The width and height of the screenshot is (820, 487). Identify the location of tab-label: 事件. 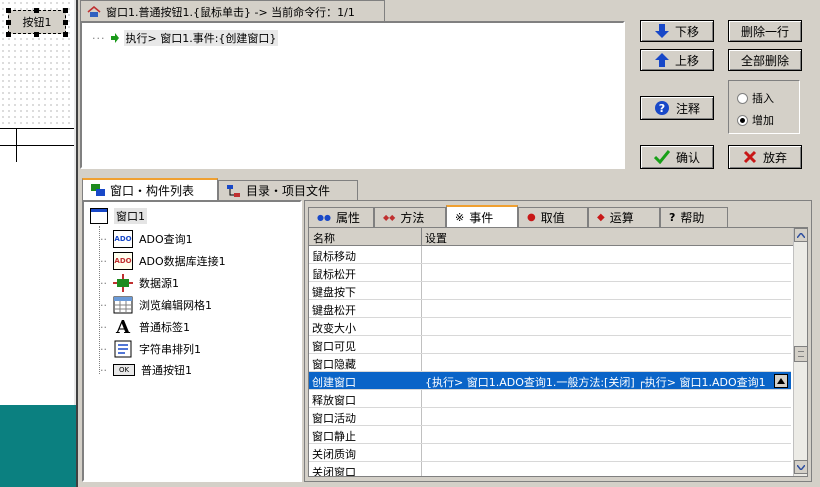
(481, 217).